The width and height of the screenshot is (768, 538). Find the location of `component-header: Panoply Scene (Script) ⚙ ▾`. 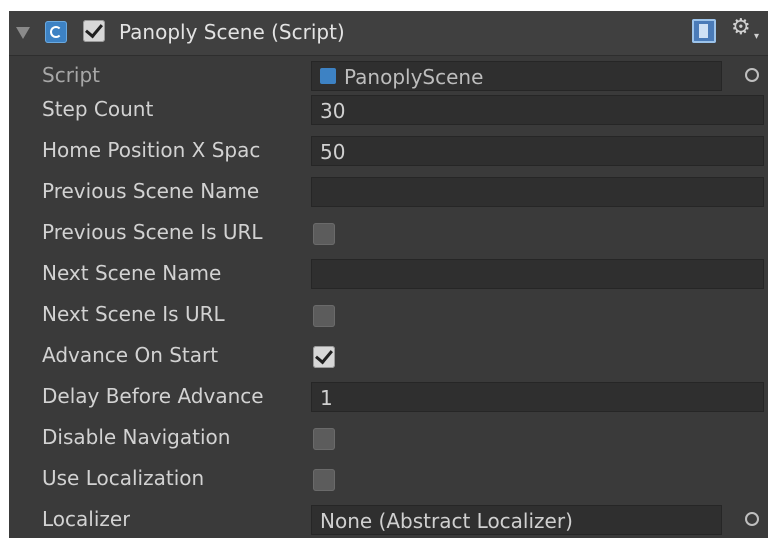

component-header: Panoply Scene (Script) ⚙ ▾ is located at coordinates (388, 33).